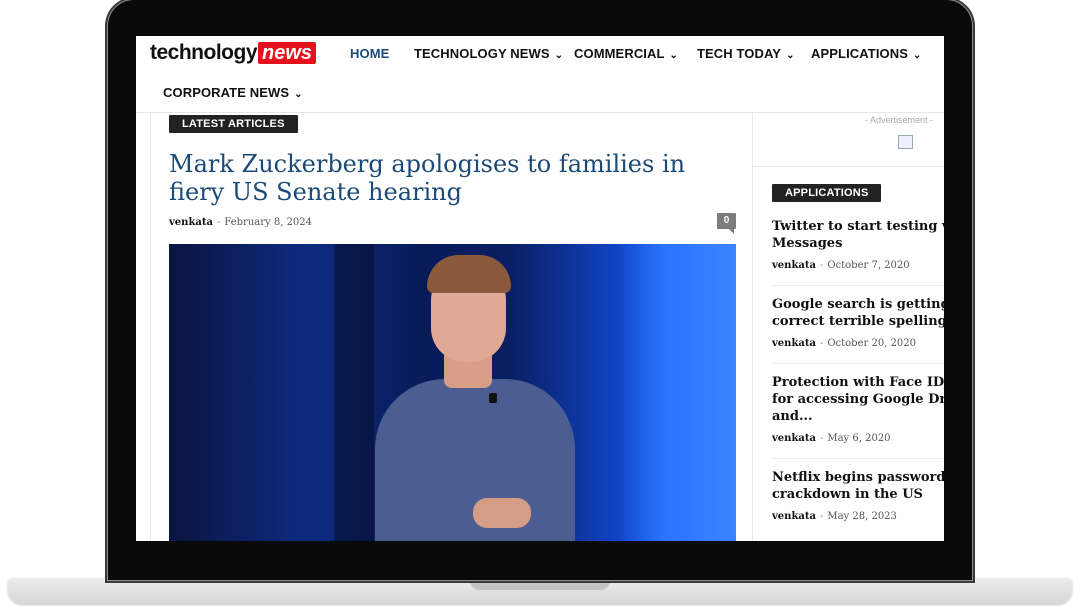  Describe the element at coordinates (493, 398) in the screenshot. I see `lapel-mic-icon` at that location.